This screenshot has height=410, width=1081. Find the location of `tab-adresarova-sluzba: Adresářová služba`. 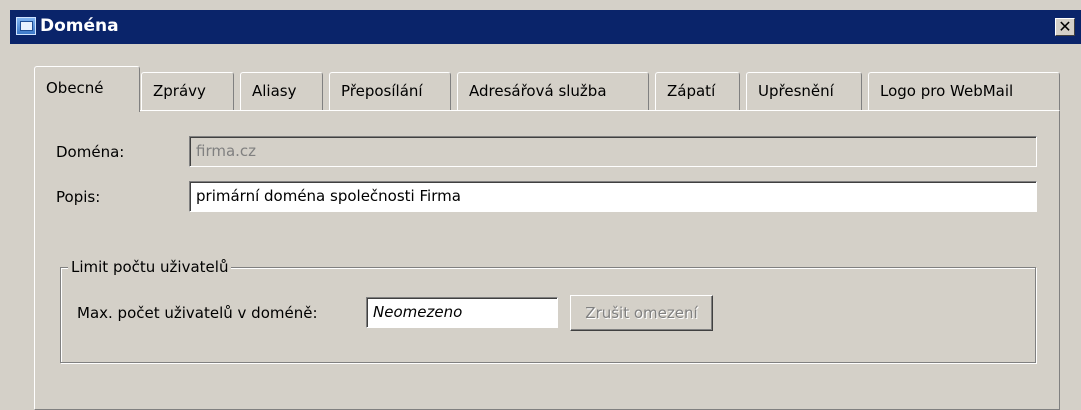

tab-adresarova-sluzba: Adresářová služba is located at coordinates (553, 91).